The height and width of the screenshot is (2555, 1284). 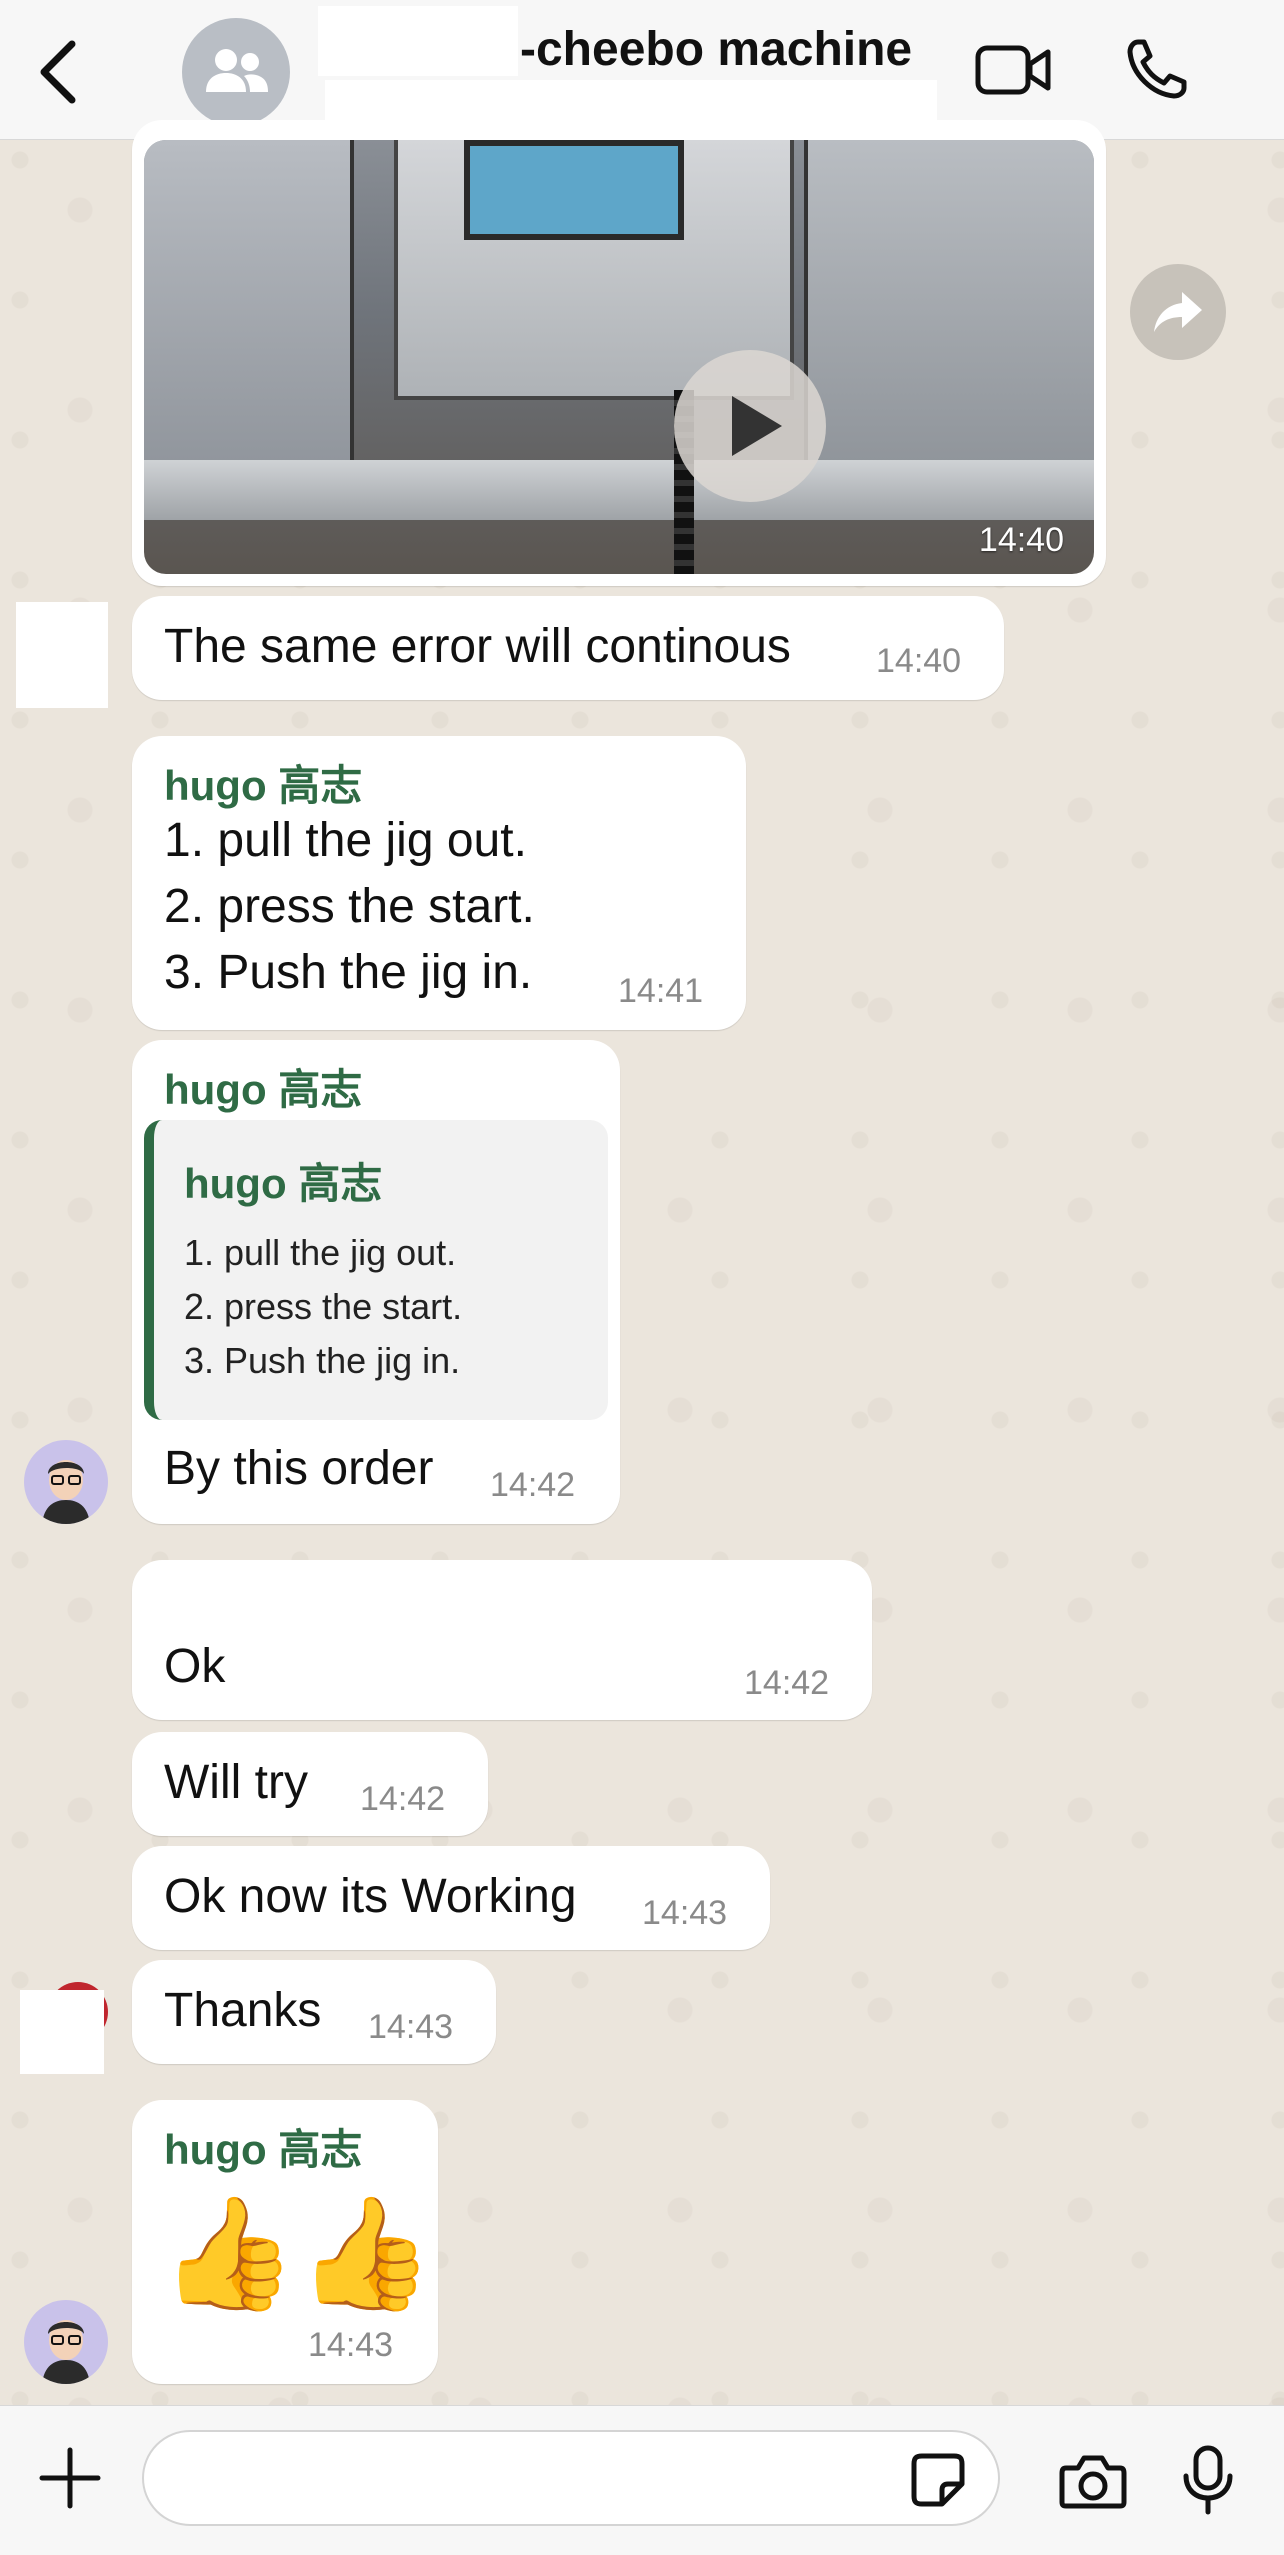 What do you see at coordinates (236, 1782) in the screenshot?
I see `message-text: Will try` at bounding box center [236, 1782].